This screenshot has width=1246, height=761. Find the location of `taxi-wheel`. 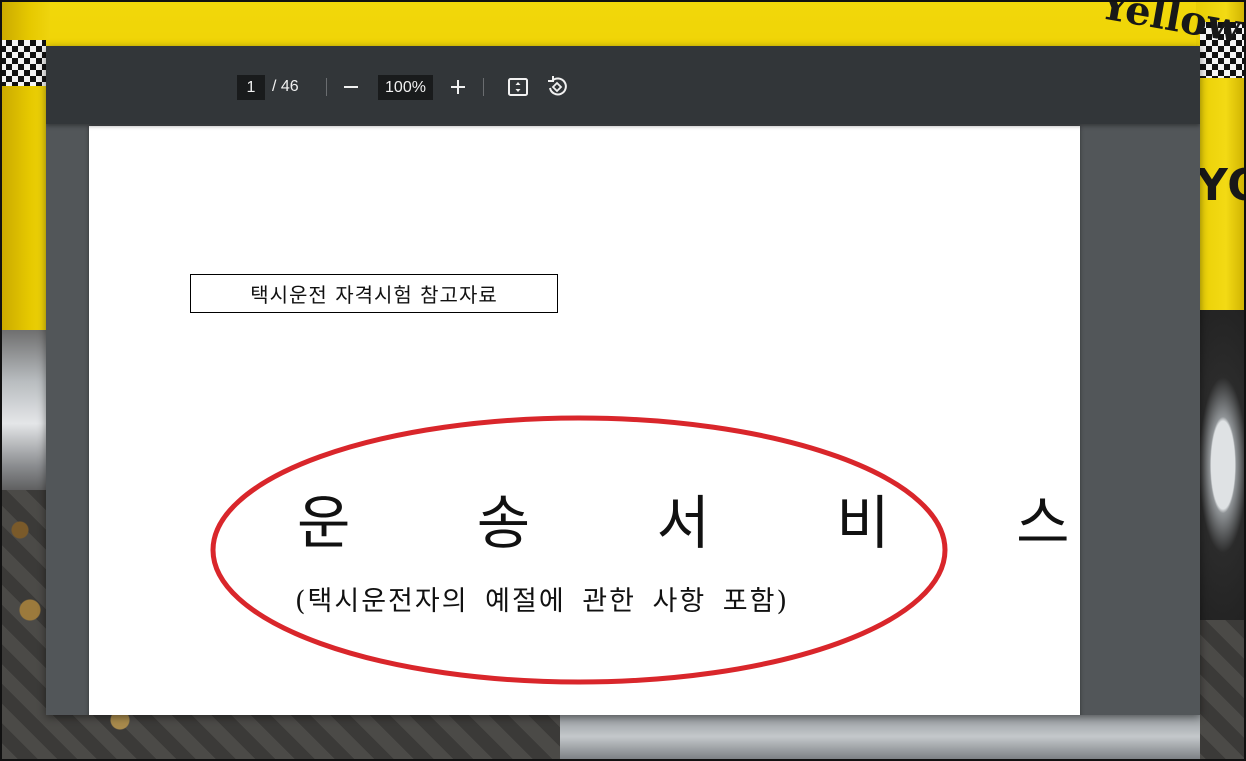

taxi-wheel is located at coordinates (1220, 465).